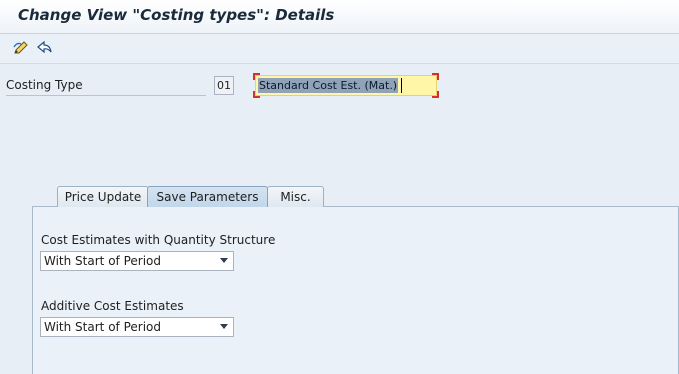 The width and height of the screenshot is (679, 374). I want to click on page-title: Change View "Costing types": Details, so click(176, 15).